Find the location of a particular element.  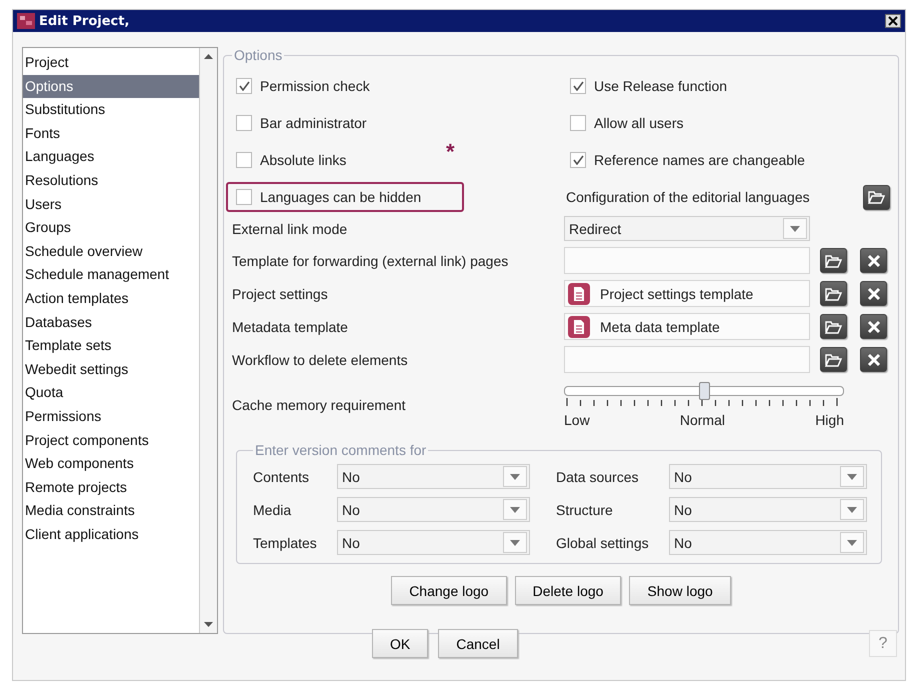

field-label: Configuration of the editorial languages is located at coordinates (688, 197).